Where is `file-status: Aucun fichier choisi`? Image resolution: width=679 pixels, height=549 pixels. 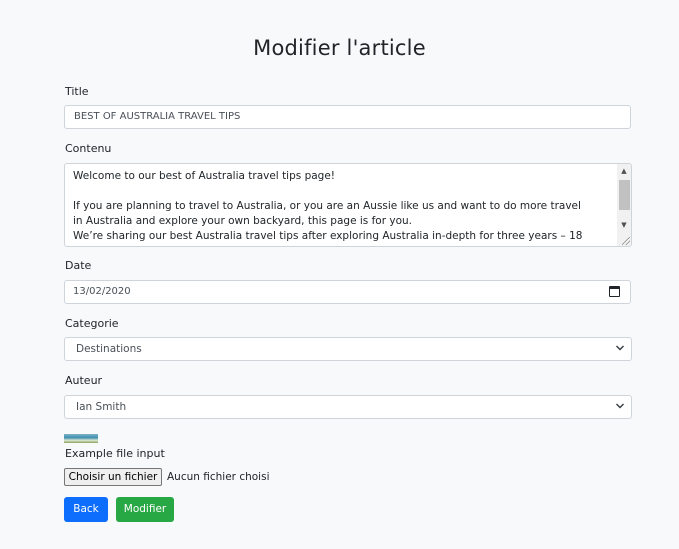 file-status: Aucun fichier choisi is located at coordinates (218, 477).